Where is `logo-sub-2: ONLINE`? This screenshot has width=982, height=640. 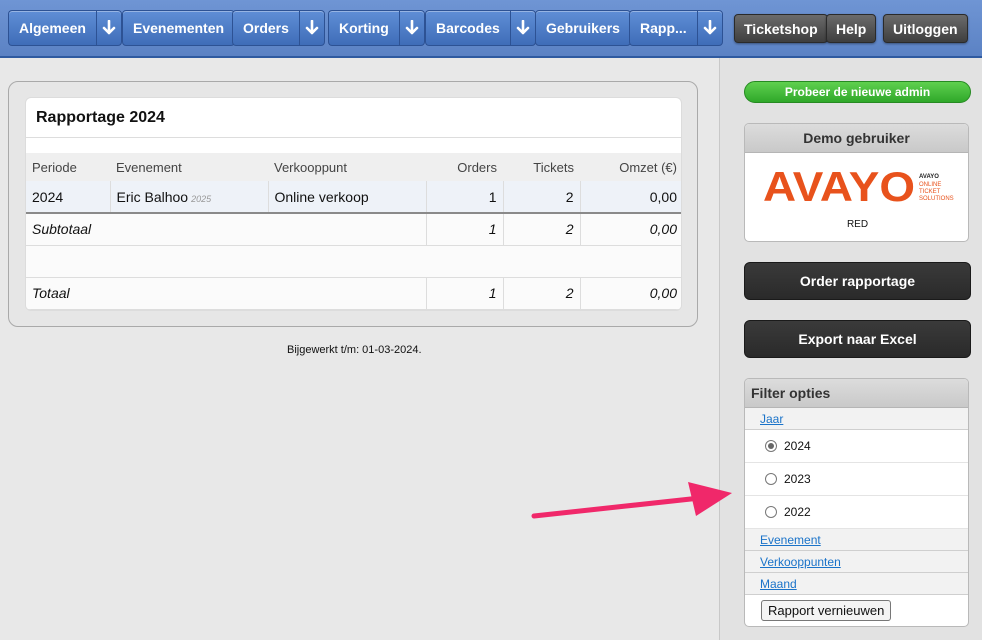
logo-sub-2: ONLINE is located at coordinates (930, 185).